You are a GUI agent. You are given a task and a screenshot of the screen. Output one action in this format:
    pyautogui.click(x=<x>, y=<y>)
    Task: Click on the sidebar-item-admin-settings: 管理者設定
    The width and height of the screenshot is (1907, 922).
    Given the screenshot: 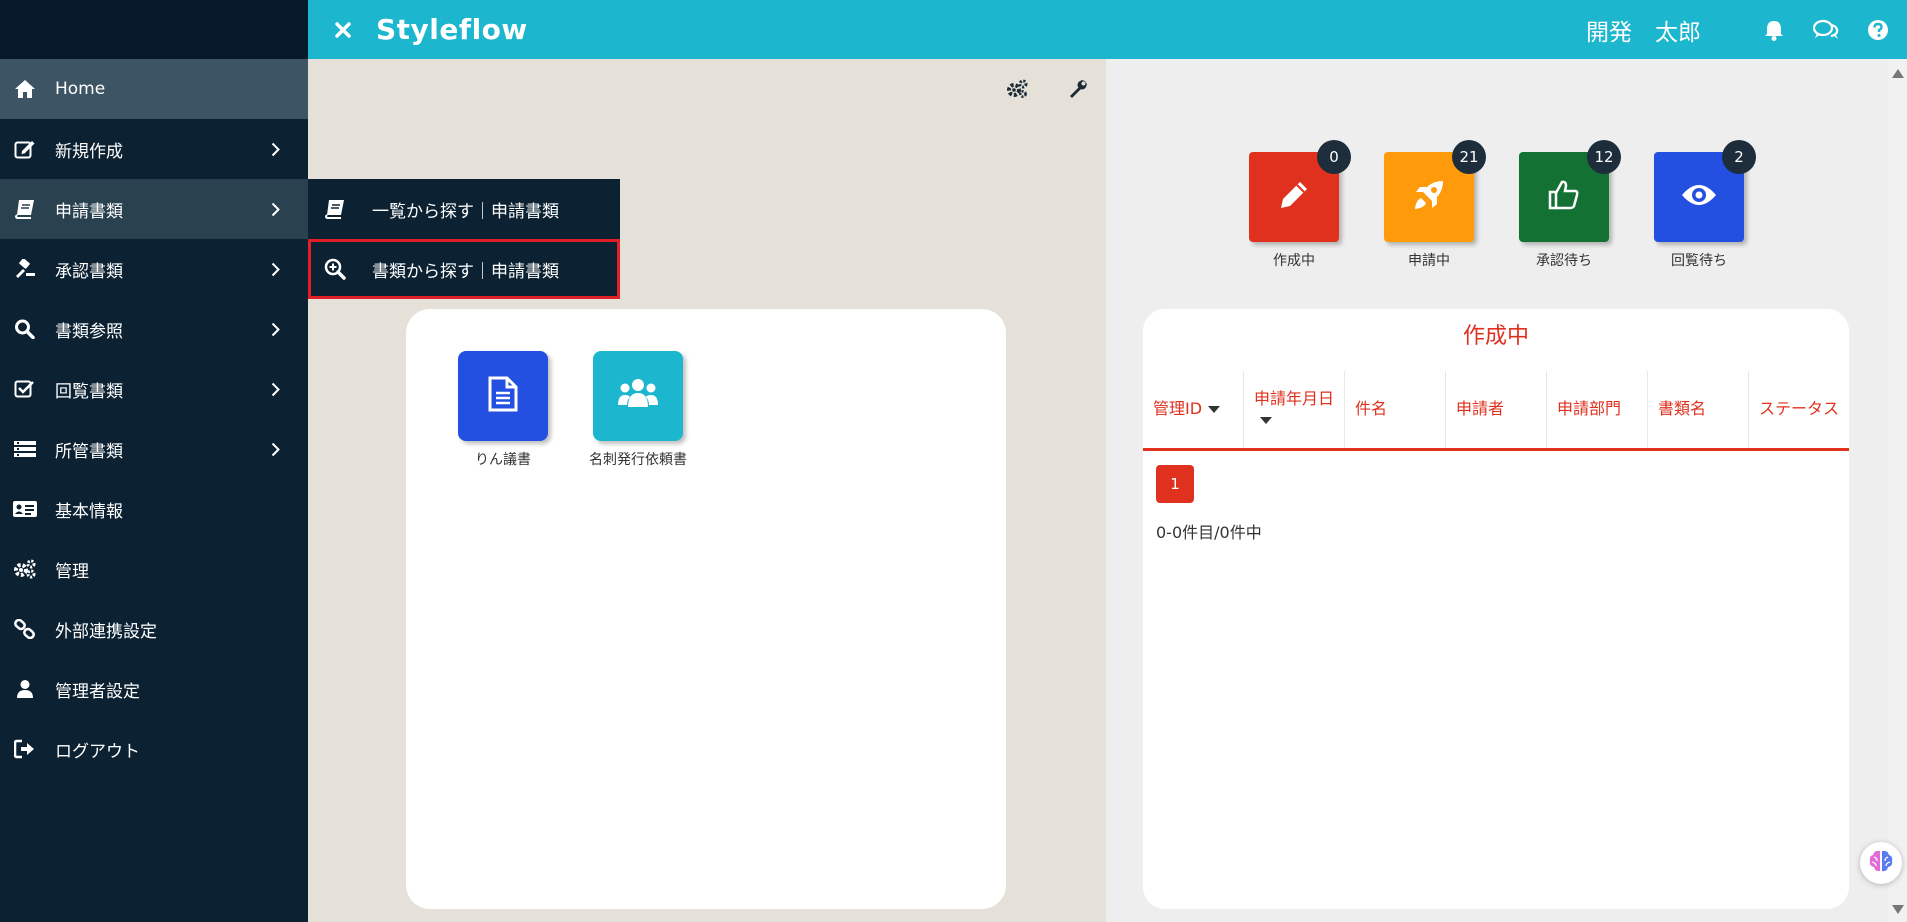 What is the action you would take?
    pyautogui.click(x=154, y=689)
    